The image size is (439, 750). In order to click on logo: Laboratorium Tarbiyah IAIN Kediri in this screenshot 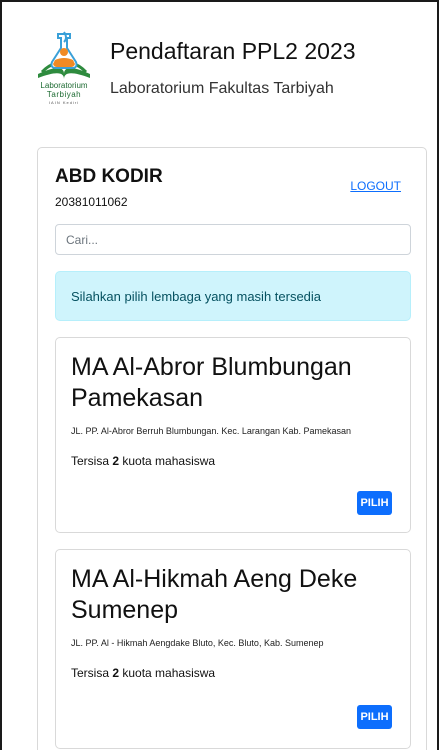, I will do `click(64, 67)`.